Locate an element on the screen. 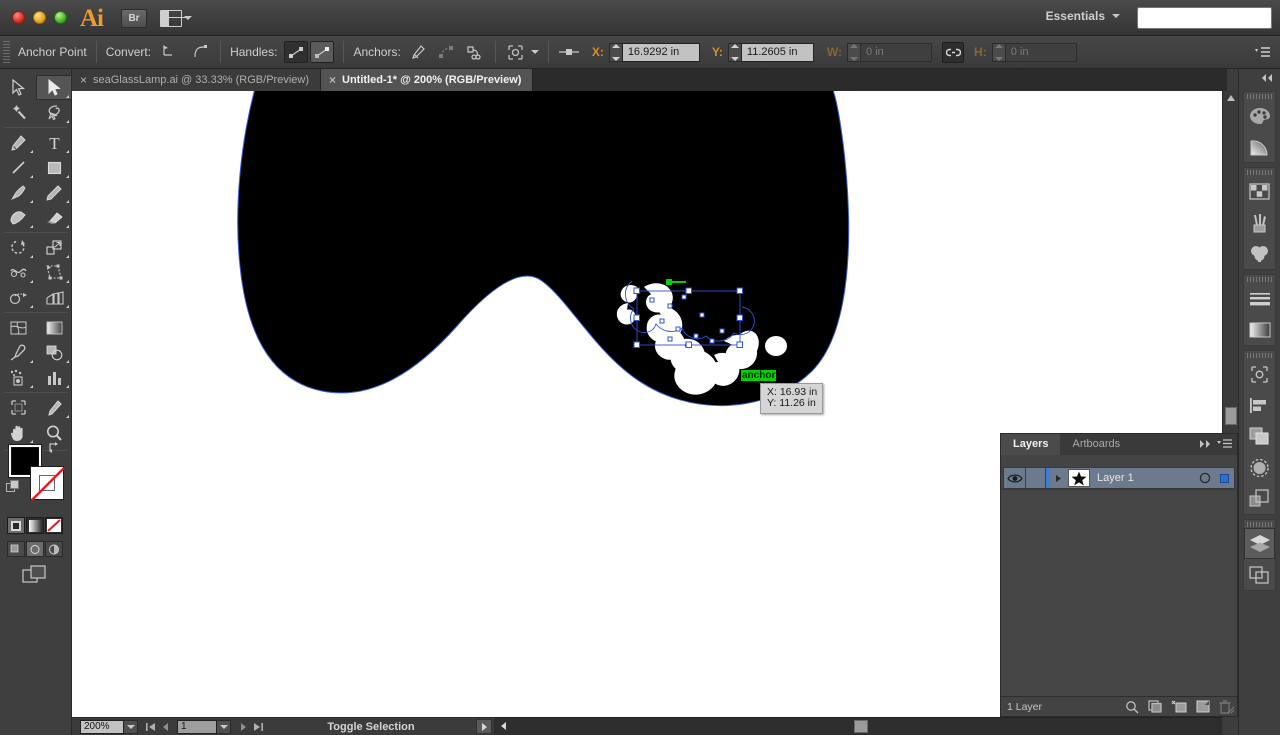  scale-tool-icon is located at coordinates (54, 247).